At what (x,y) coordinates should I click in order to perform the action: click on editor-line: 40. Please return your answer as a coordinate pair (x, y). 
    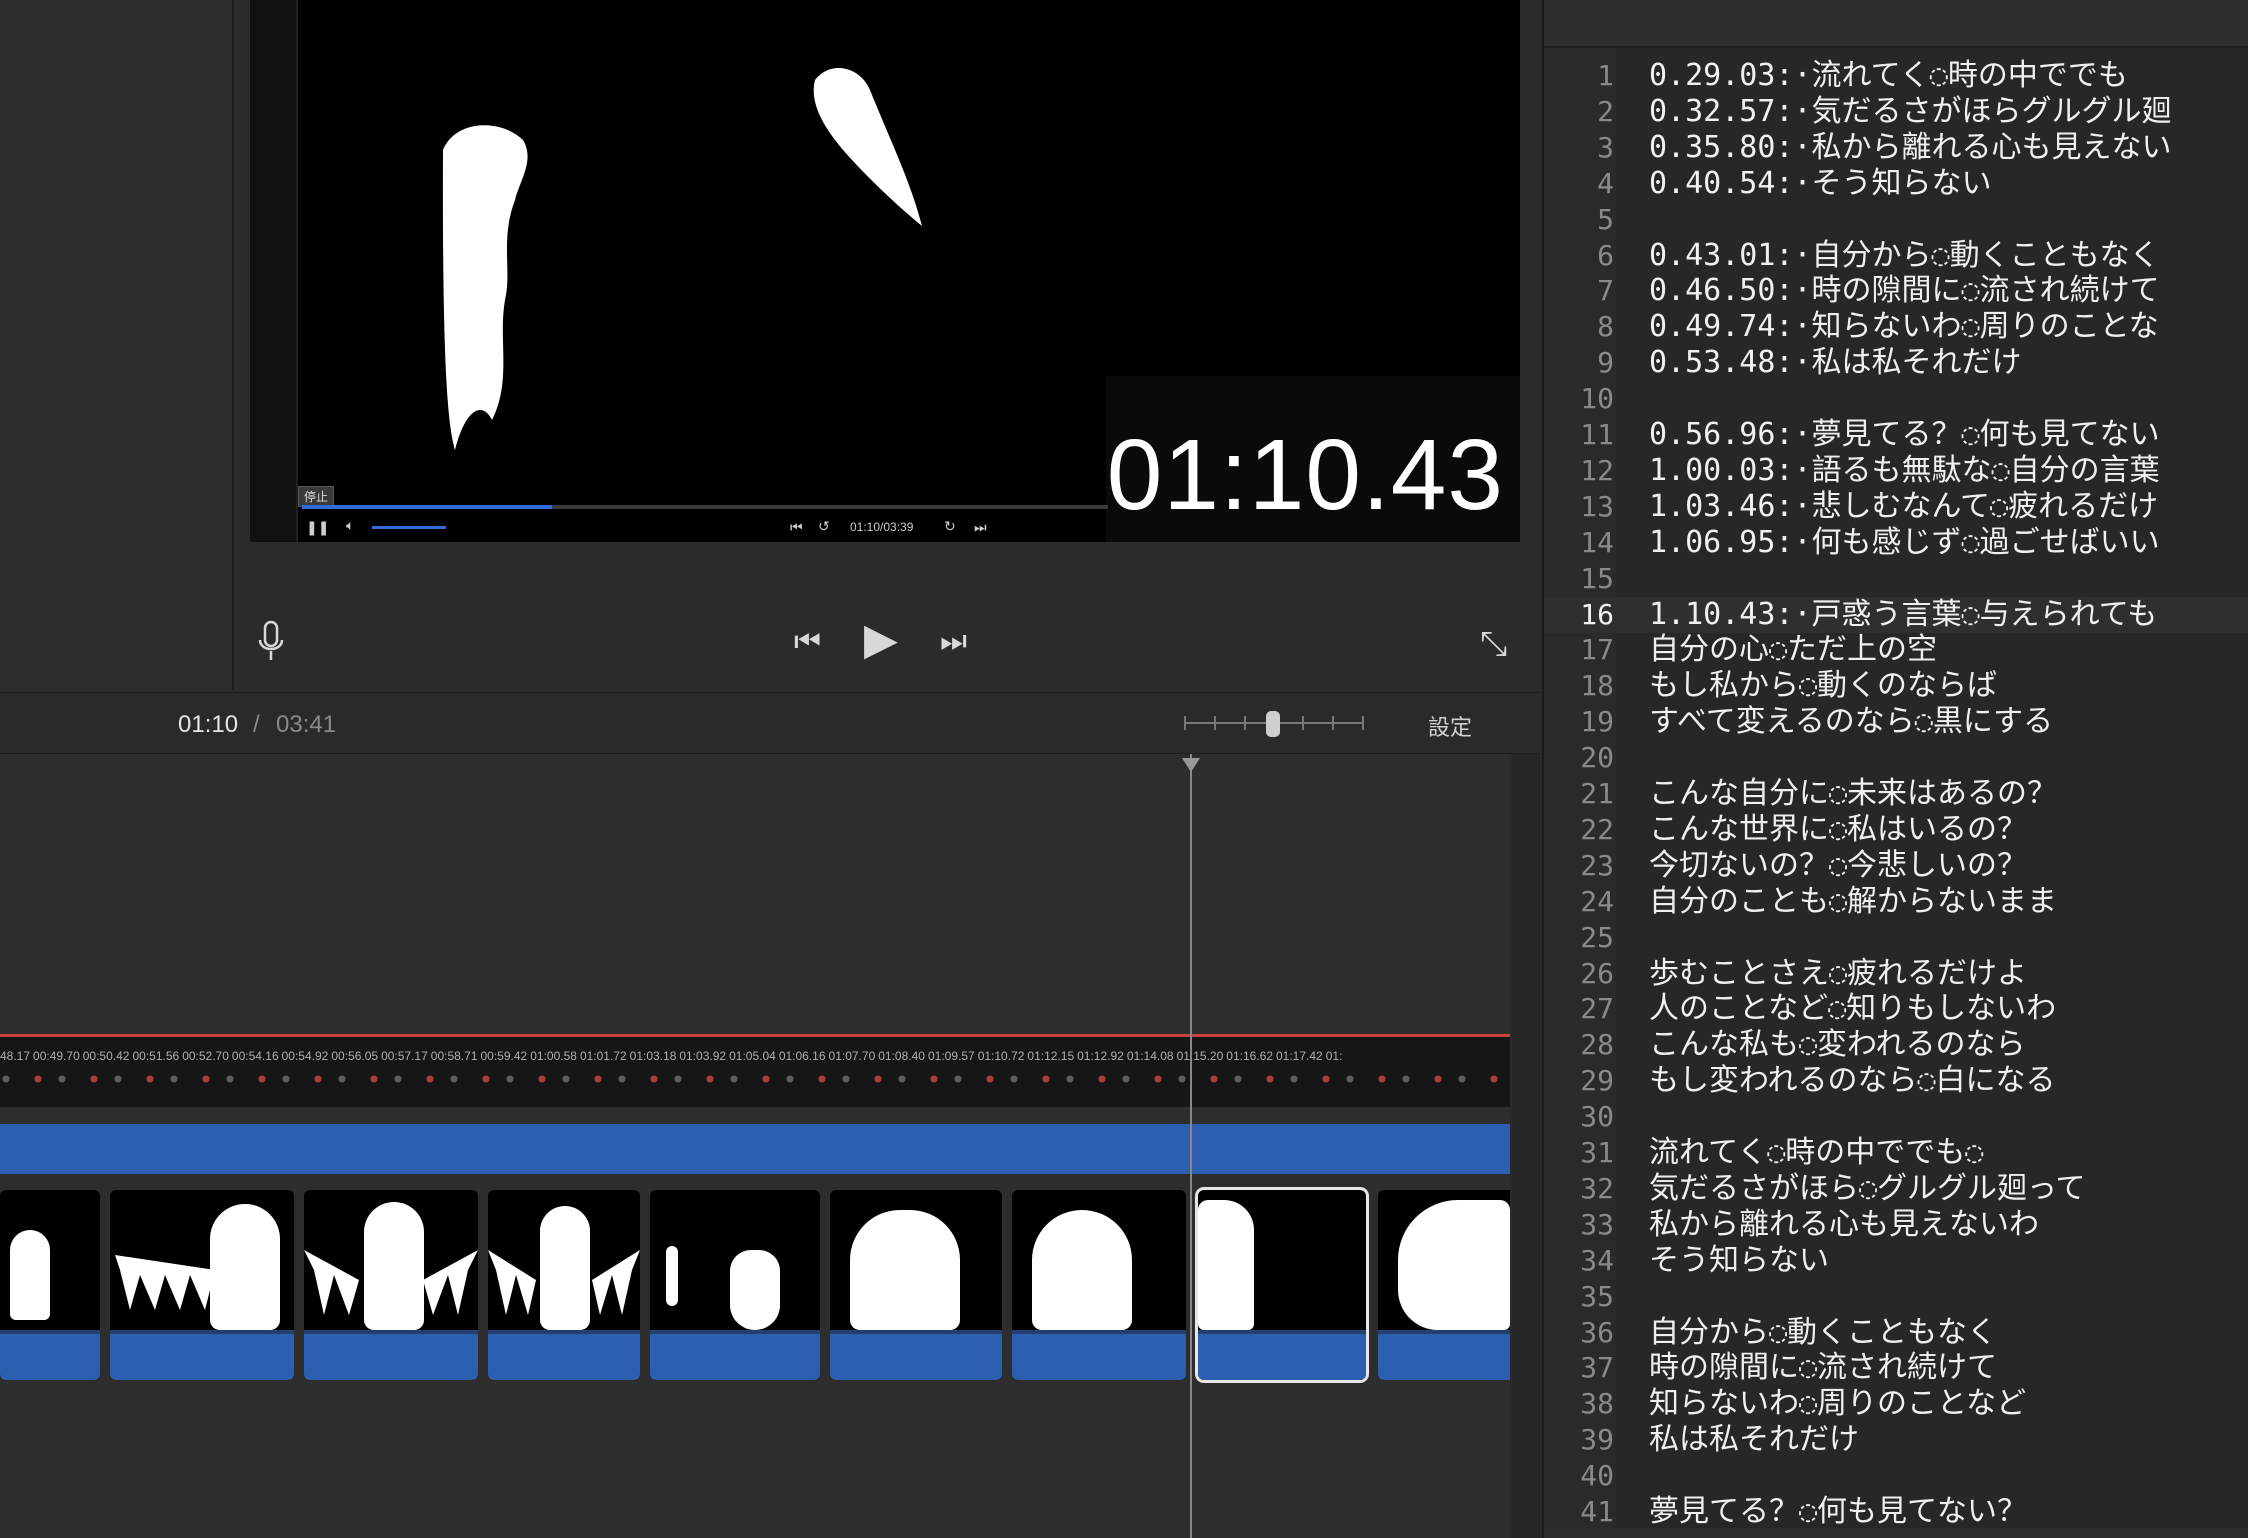
    Looking at the image, I should click on (1896, 1476).